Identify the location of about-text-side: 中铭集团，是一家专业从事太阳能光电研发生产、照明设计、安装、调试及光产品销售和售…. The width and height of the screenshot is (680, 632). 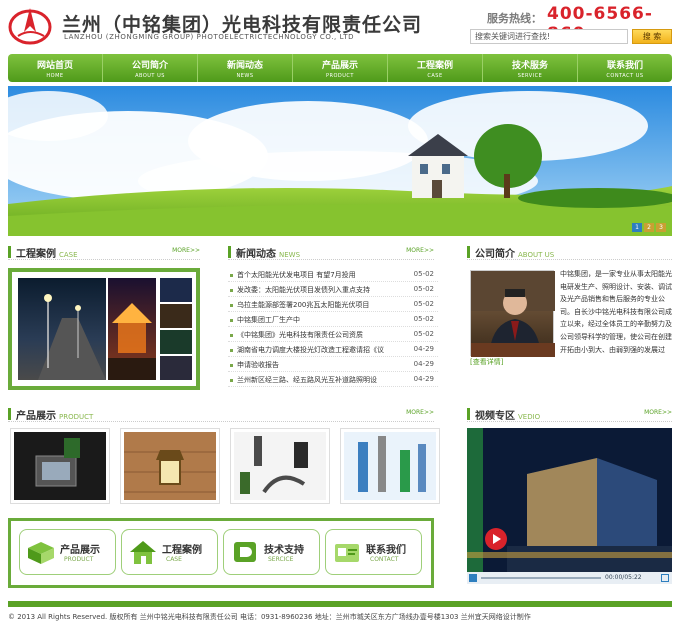
(616, 312).